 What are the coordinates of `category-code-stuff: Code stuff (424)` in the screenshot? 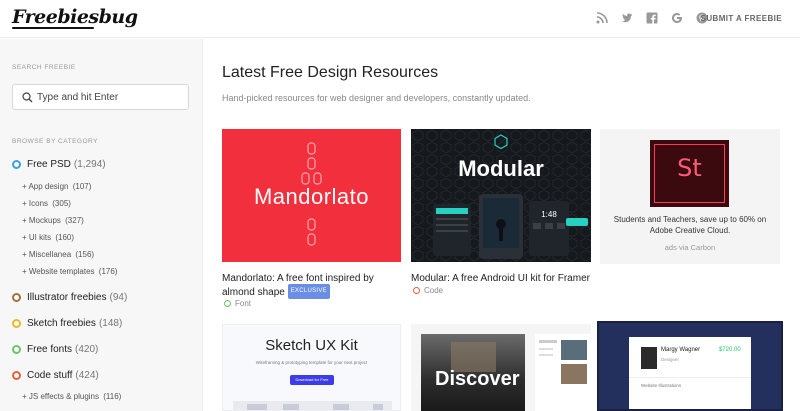 It's located at (55, 375).